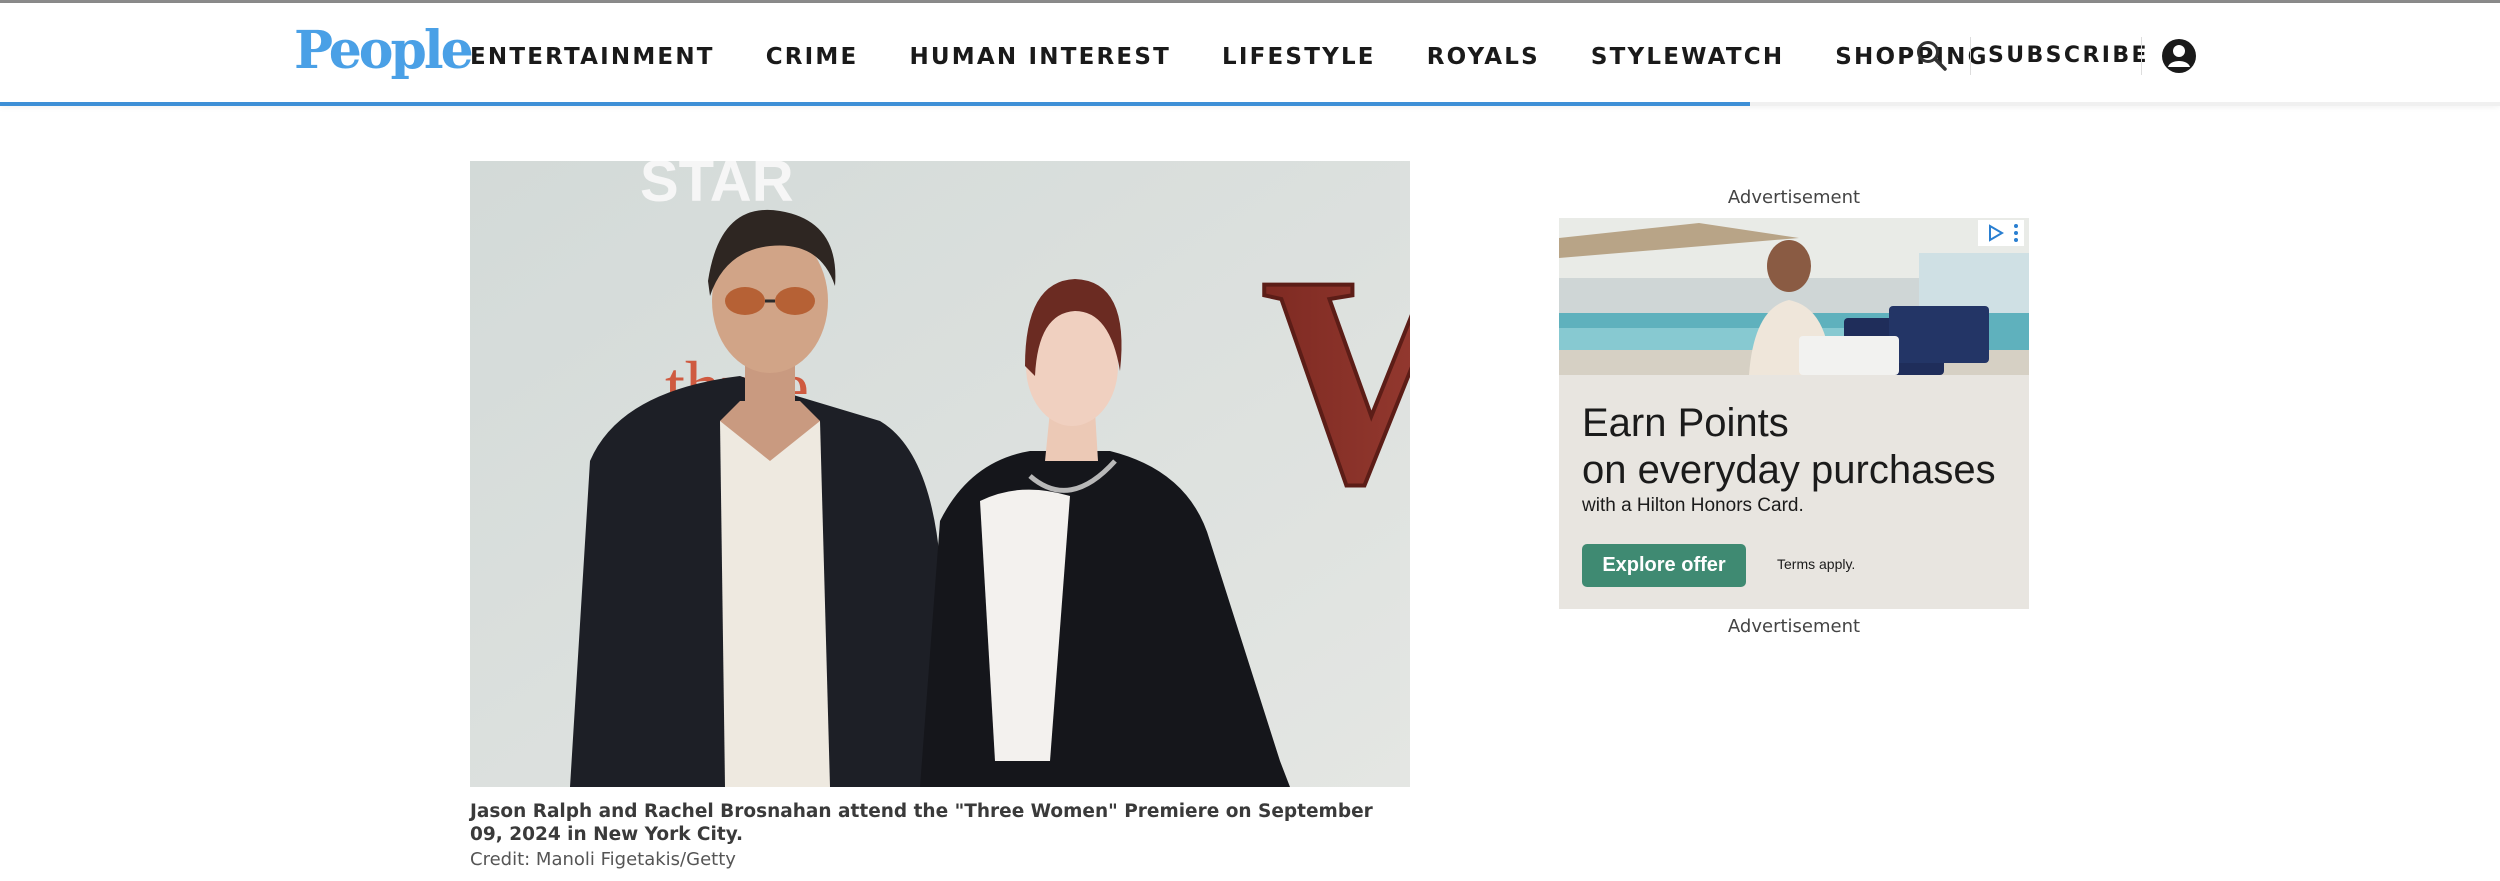 The image size is (2500, 881). I want to click on people-logo: People, so click(384, 51).